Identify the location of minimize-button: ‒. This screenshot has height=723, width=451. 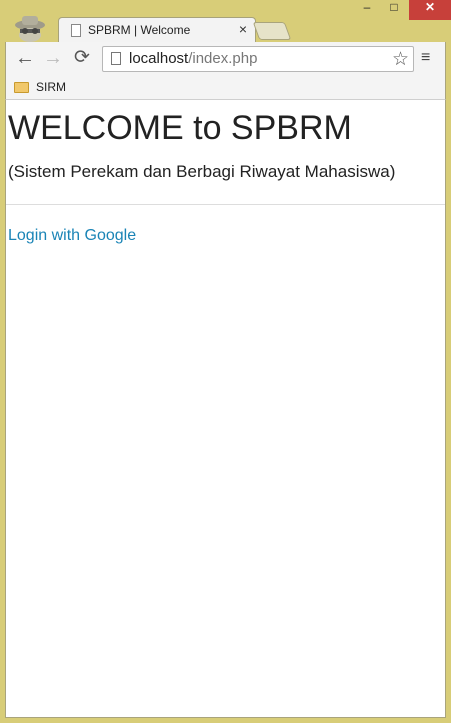
(367, 10).